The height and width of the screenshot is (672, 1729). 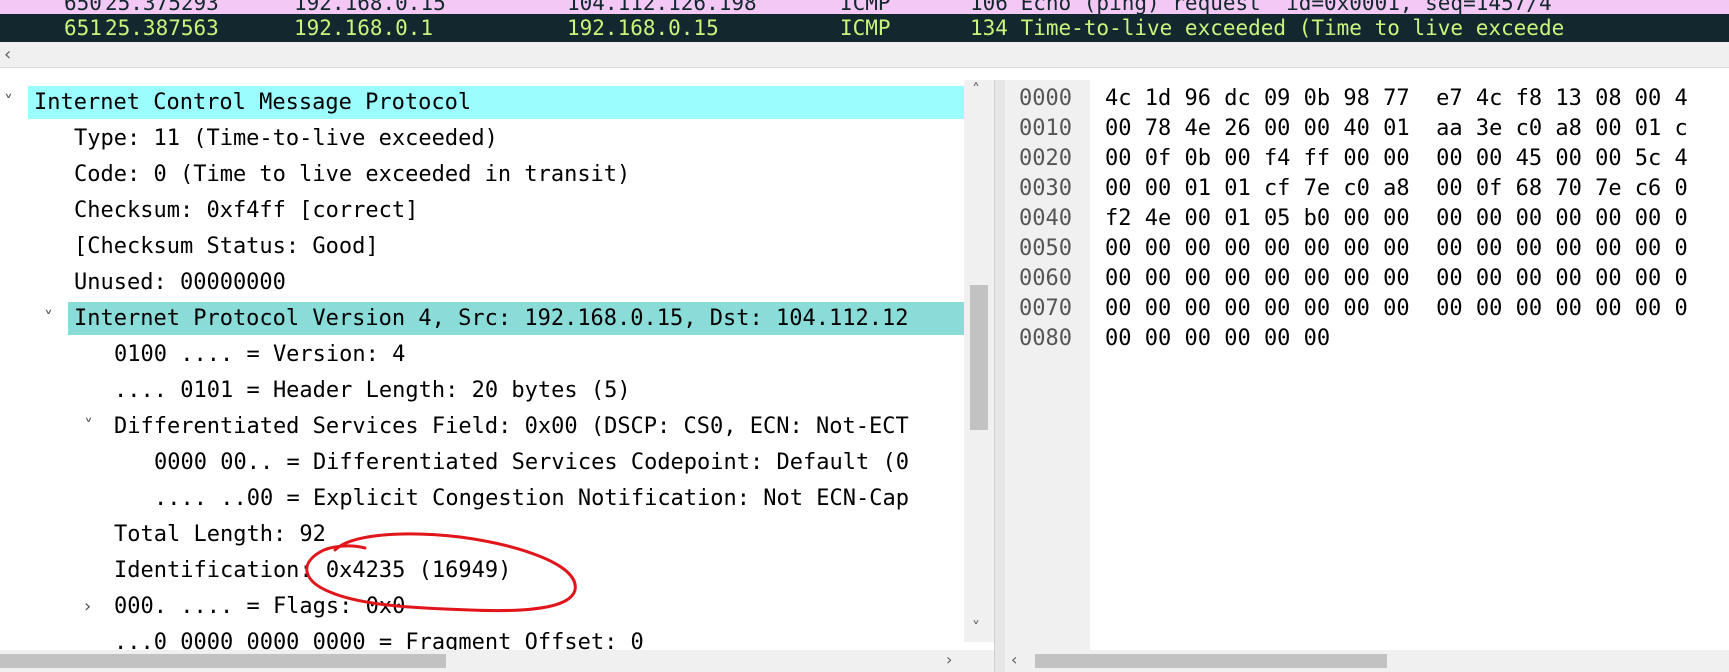 I want to click on packet-number: 651, so click(x=83, y=28).